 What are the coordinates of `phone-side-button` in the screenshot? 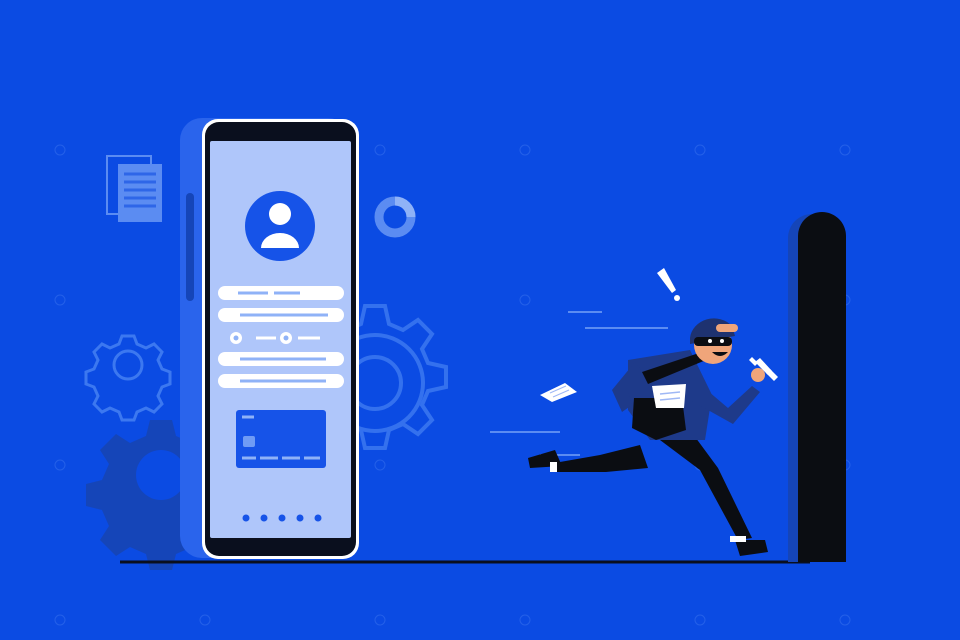 It's located at (190, 247).